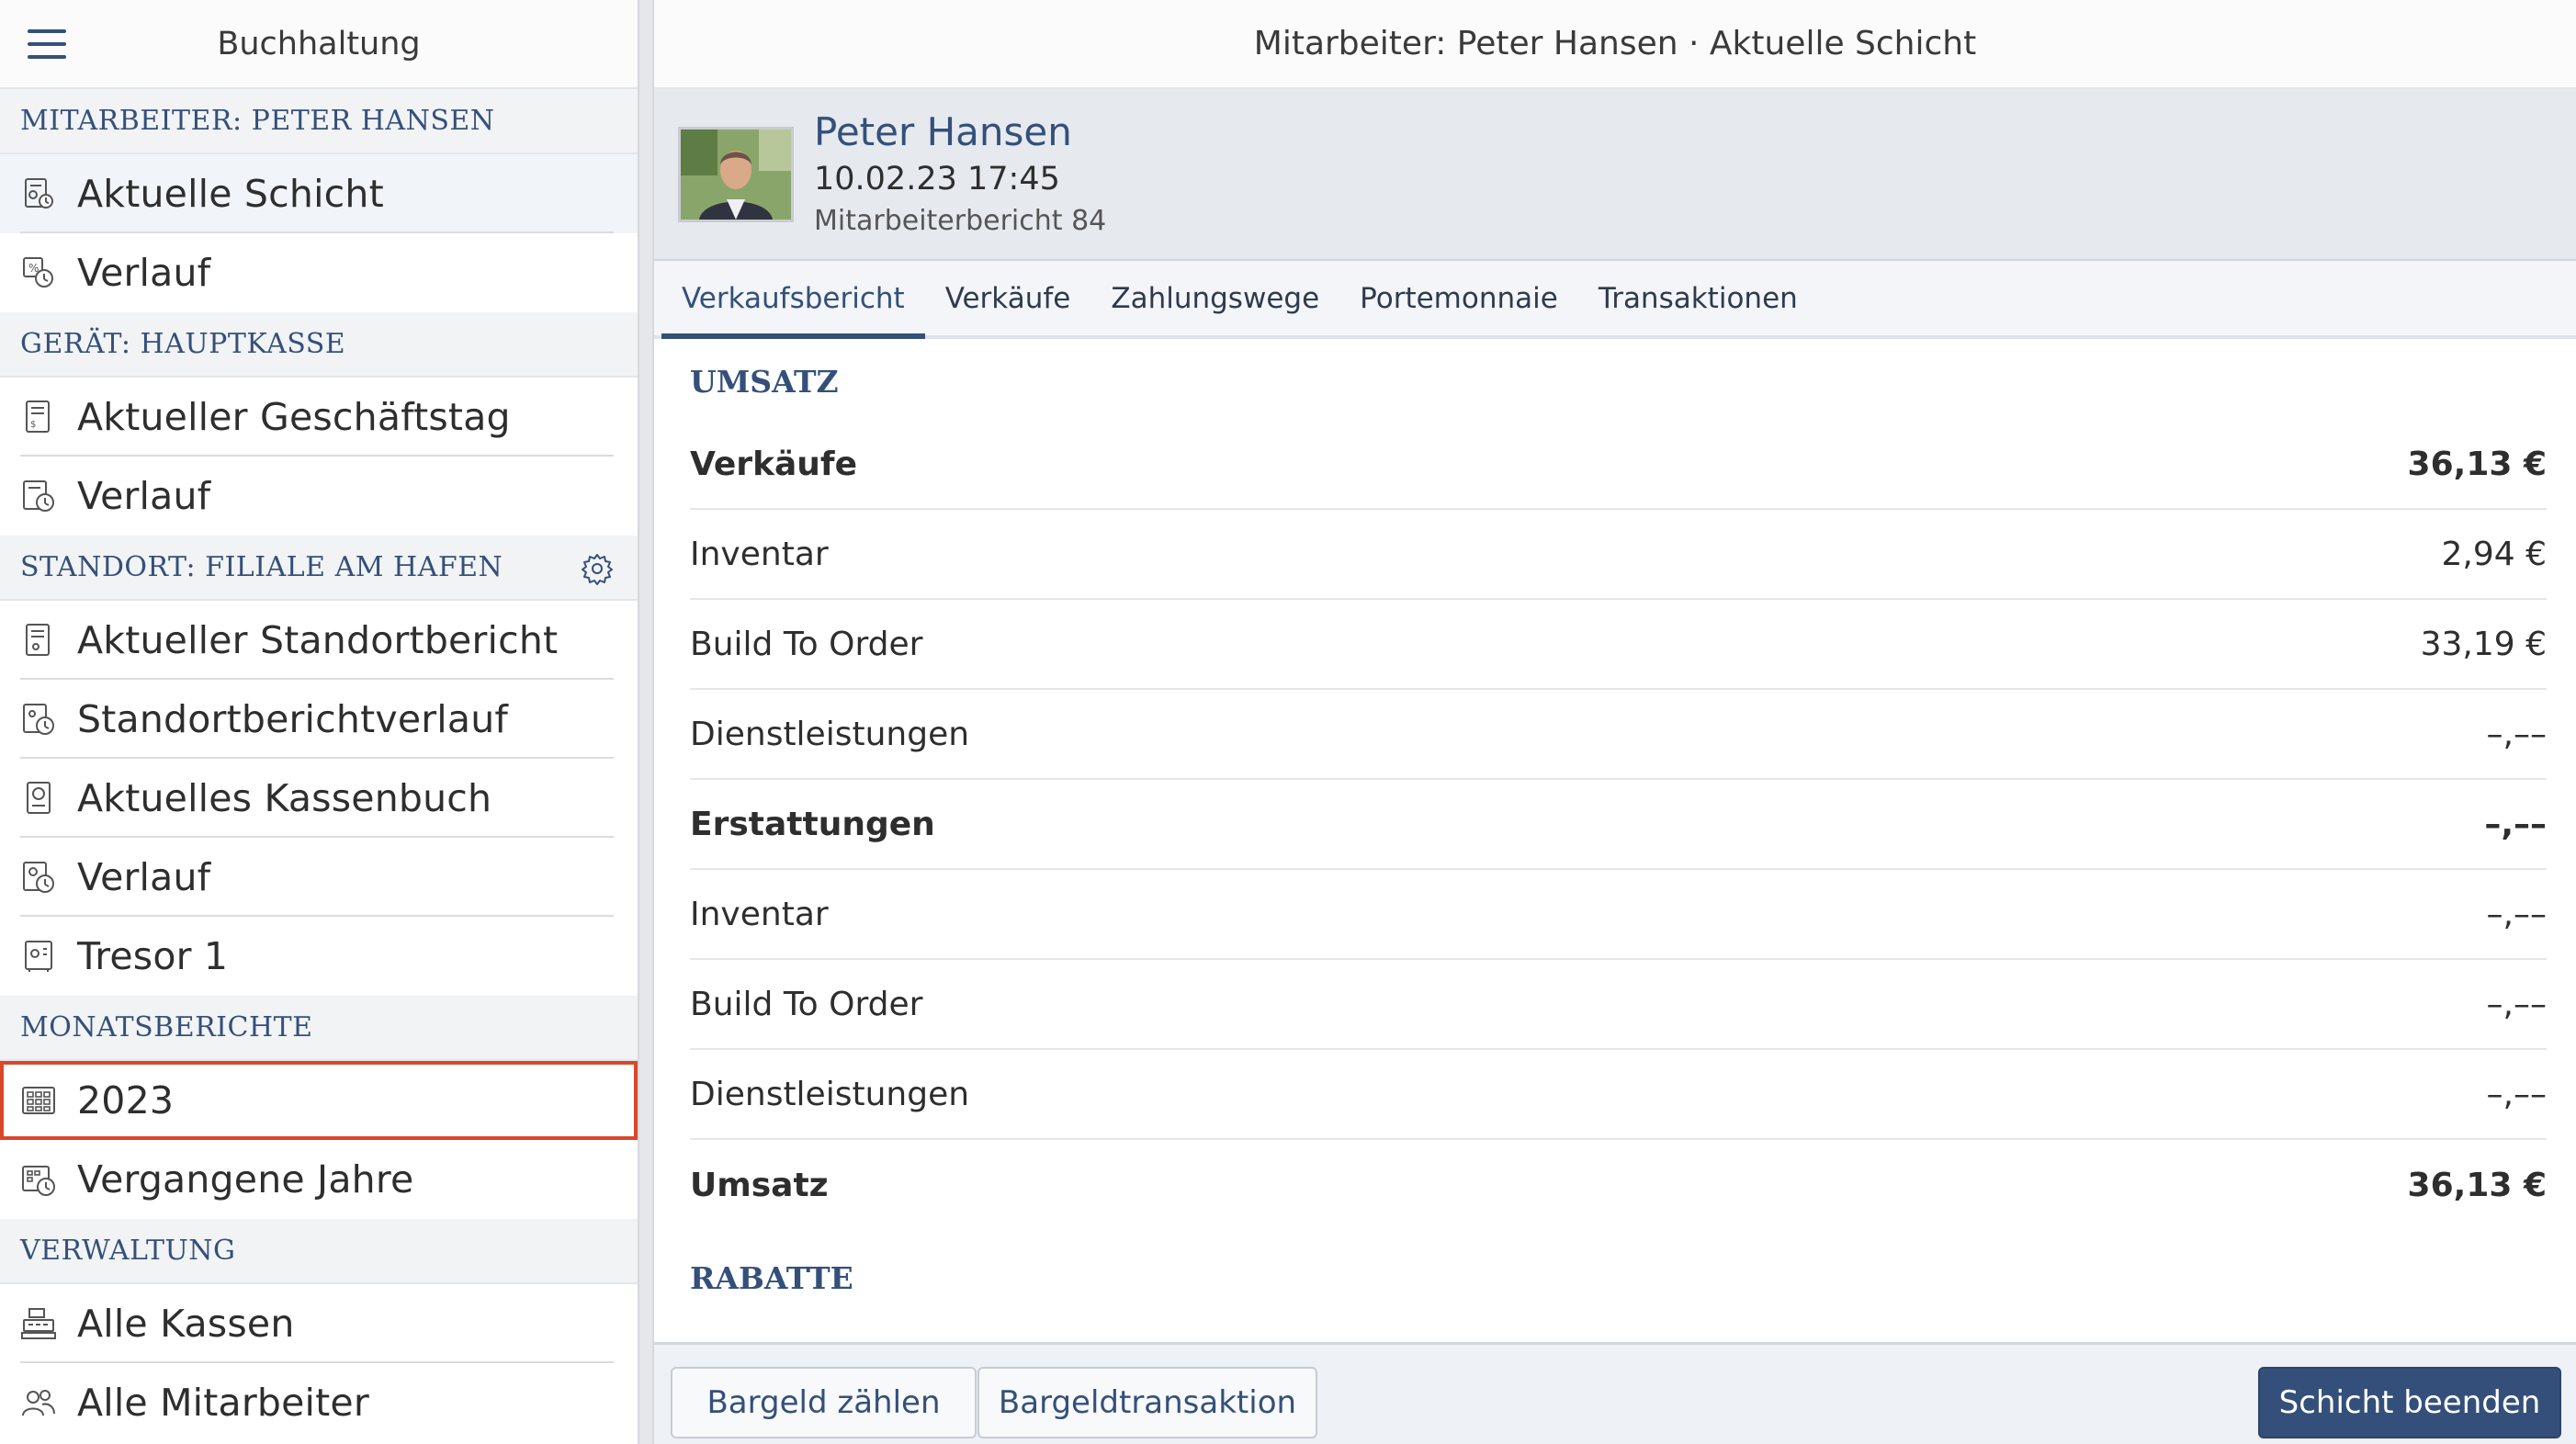  What do you see at coordinates (1618, 915) in the screenshot?
I see `report-row: Inventar –,––` at bounding box center [1618, 915].